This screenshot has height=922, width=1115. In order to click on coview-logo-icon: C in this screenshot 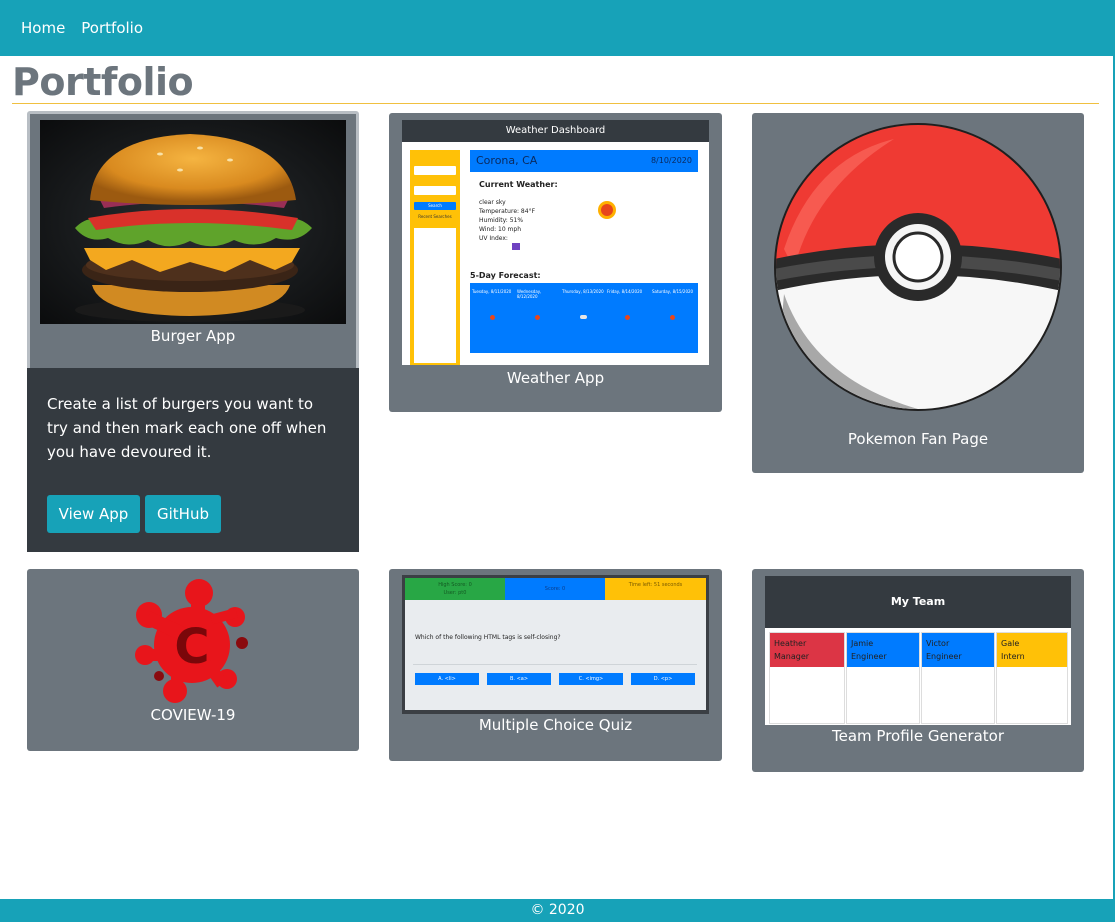, I will do `click(191, 641)`.